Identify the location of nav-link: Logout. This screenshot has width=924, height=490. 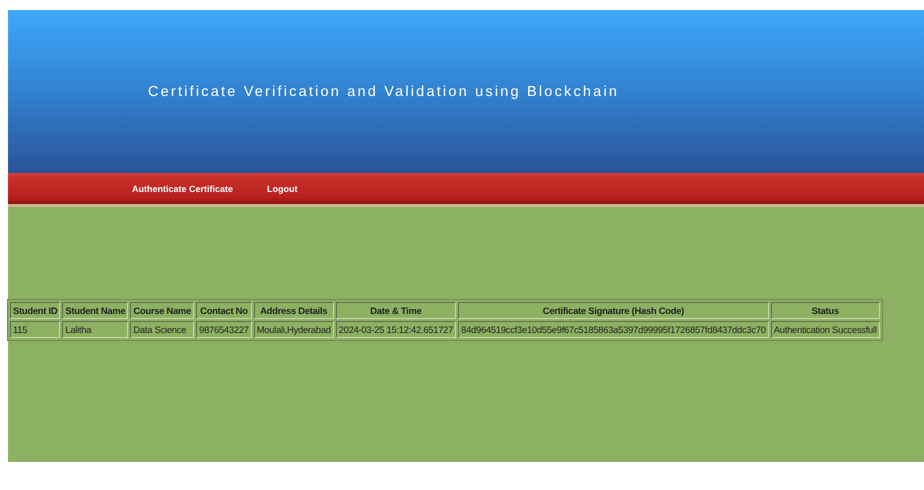
(282, 189).